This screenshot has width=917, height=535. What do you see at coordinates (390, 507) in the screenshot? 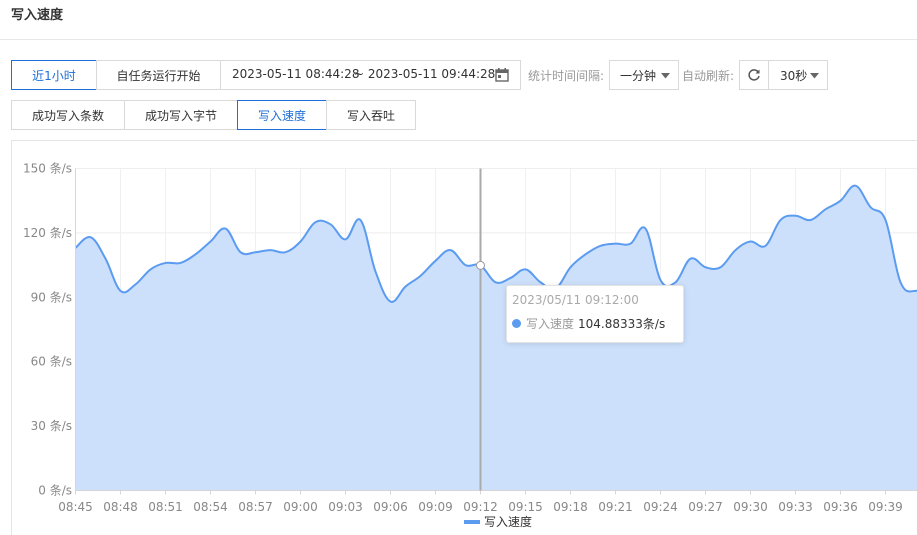
I see `x-tick-label: 09:06` at bounding box center [390, 507].